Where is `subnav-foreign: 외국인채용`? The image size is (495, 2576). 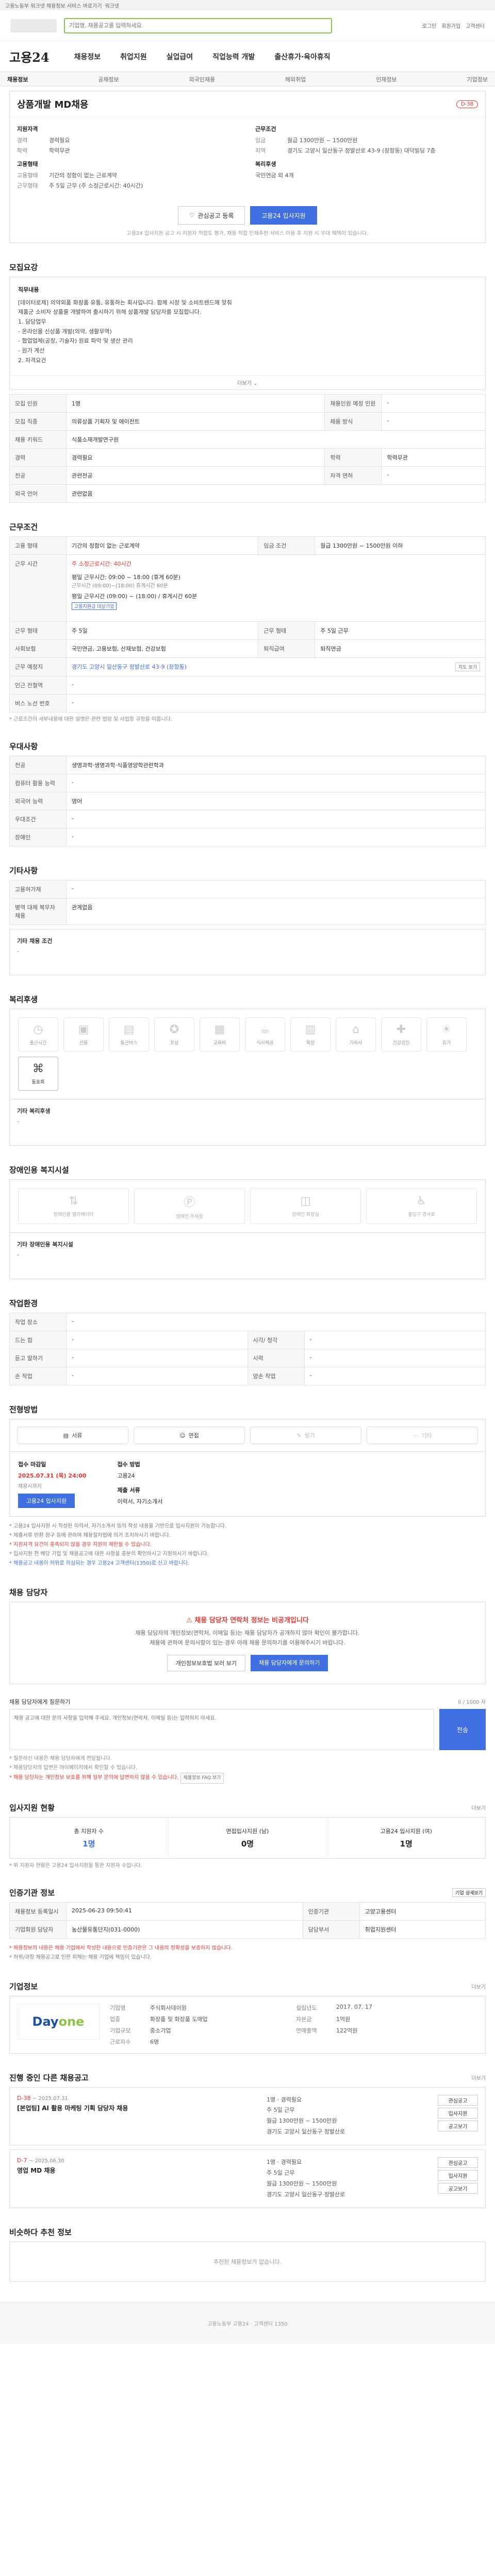
subnav-foreign: 외국인채용 is located at coordinates (202, 79).